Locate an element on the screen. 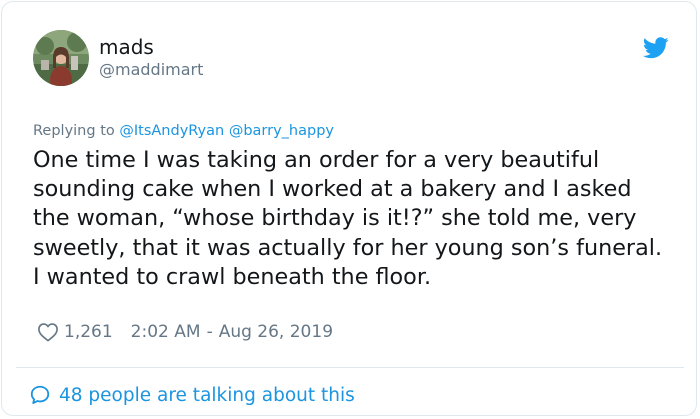 Image resolution: width=700 pixels, height=419 pixels. avatar-photo is located at coordinates (61, 58).